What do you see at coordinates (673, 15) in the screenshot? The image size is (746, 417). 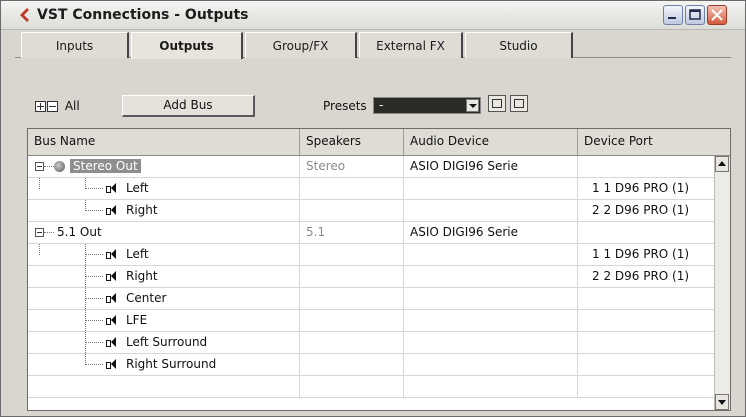 I see `minimize-button` at bounding box center [673, 15].